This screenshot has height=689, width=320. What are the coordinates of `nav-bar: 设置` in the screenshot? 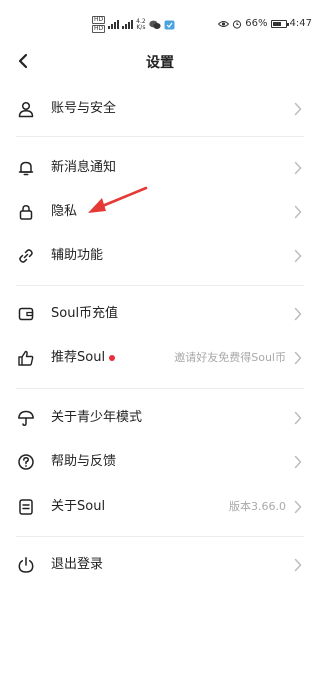 It's located at (160, 61).